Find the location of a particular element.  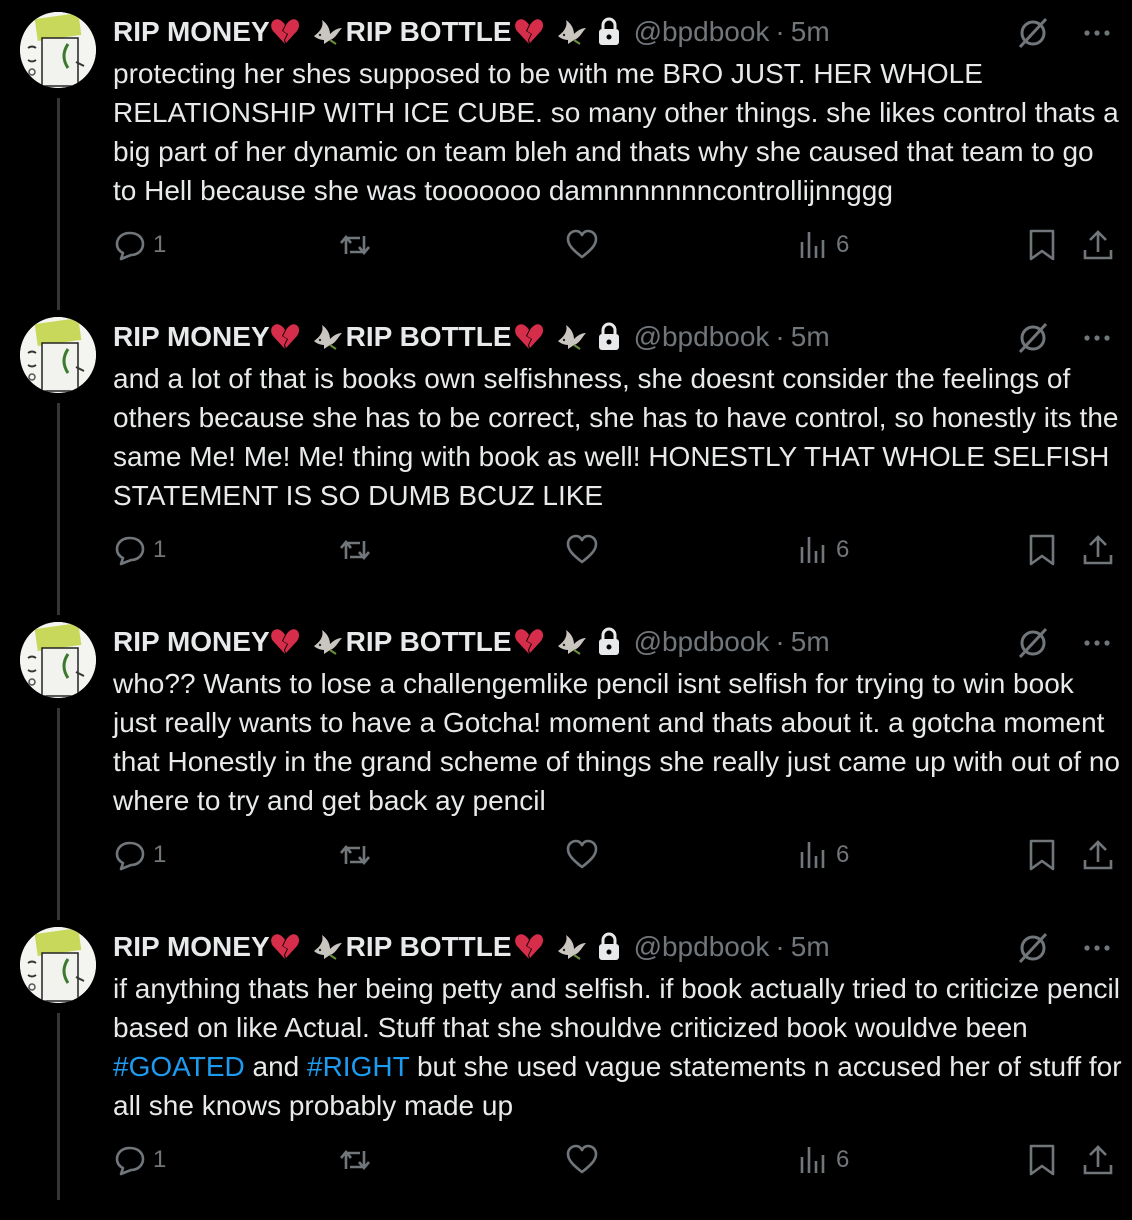

hashtag-link: #RIGHT is located at coordinates (358, 1066).